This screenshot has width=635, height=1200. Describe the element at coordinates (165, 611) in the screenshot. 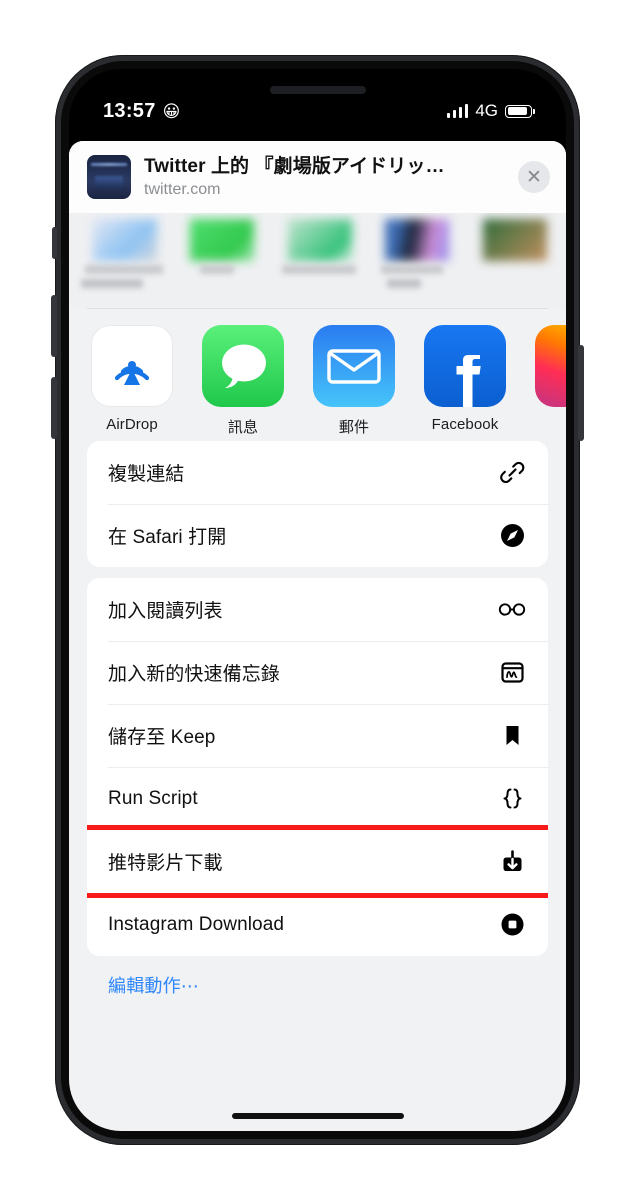

I see `share-action-label: 加入閱讀列表` at that location.